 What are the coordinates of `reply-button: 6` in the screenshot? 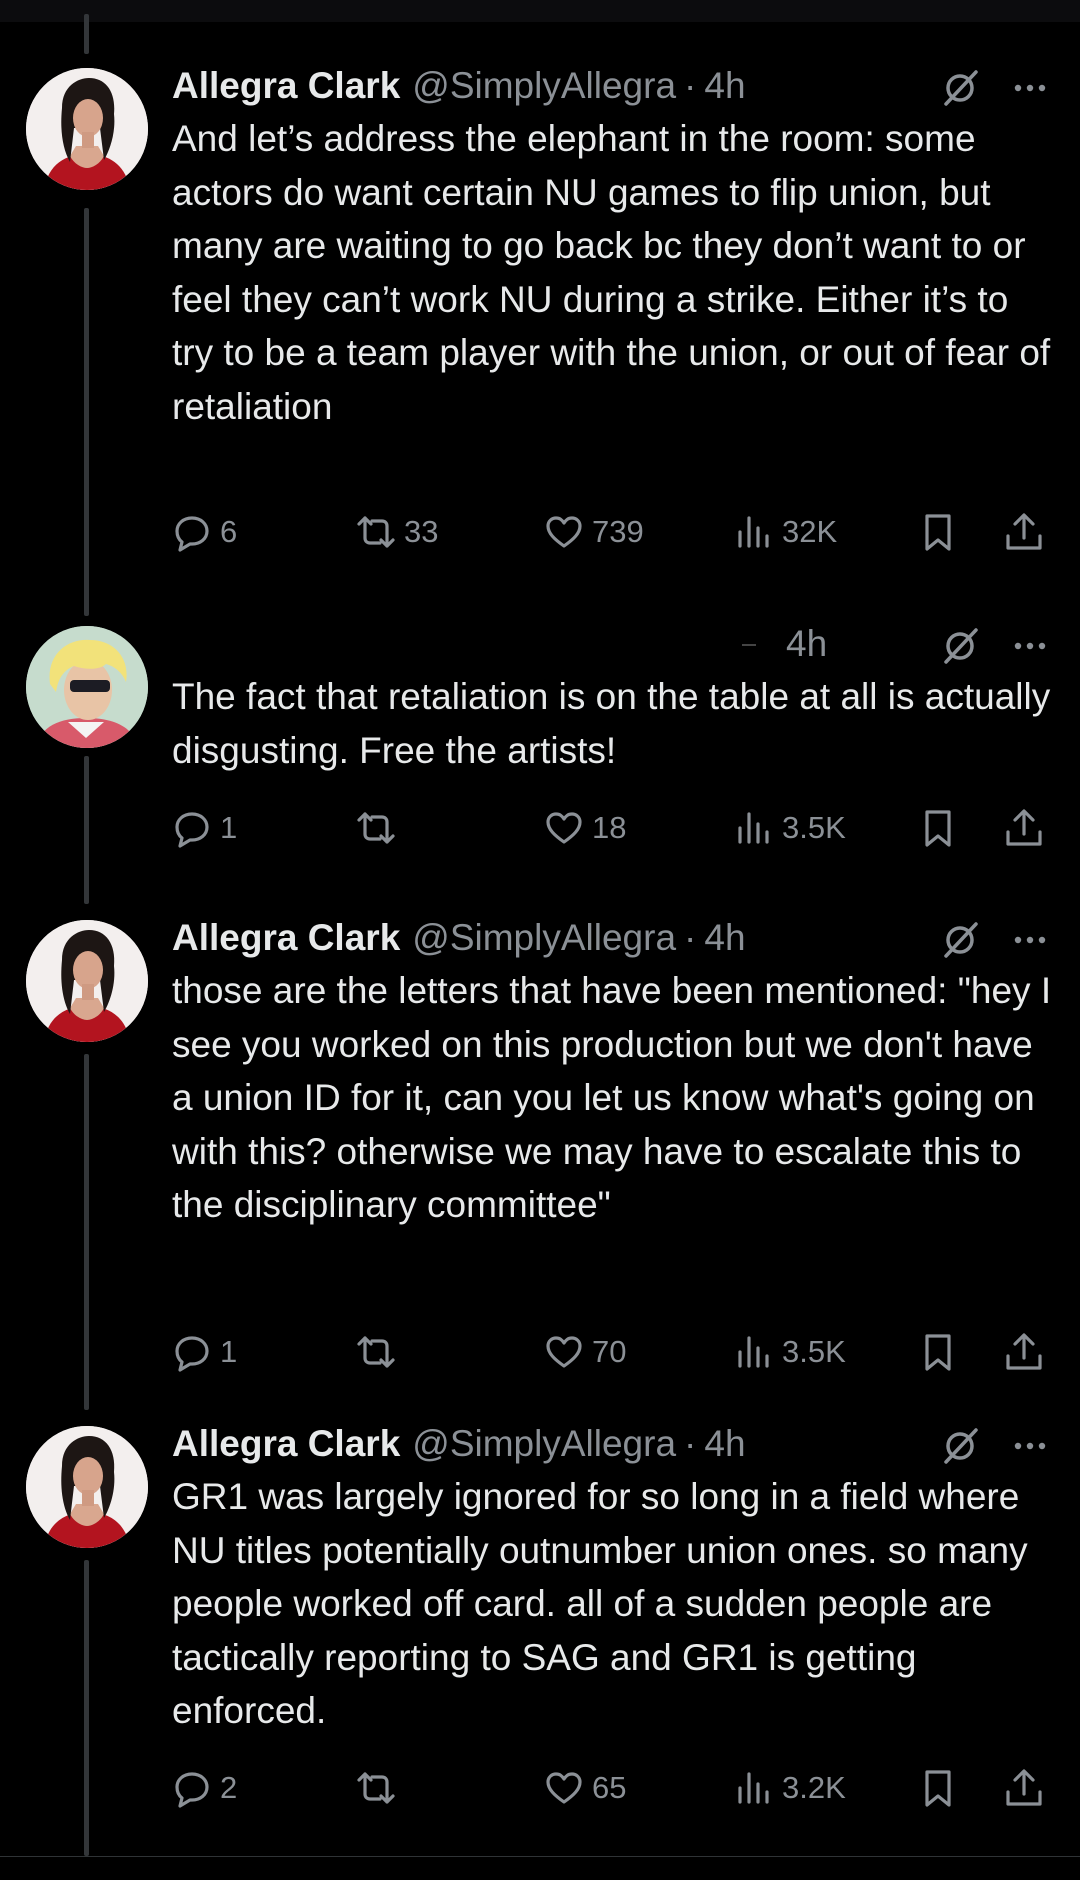 It's located at (204, 532).